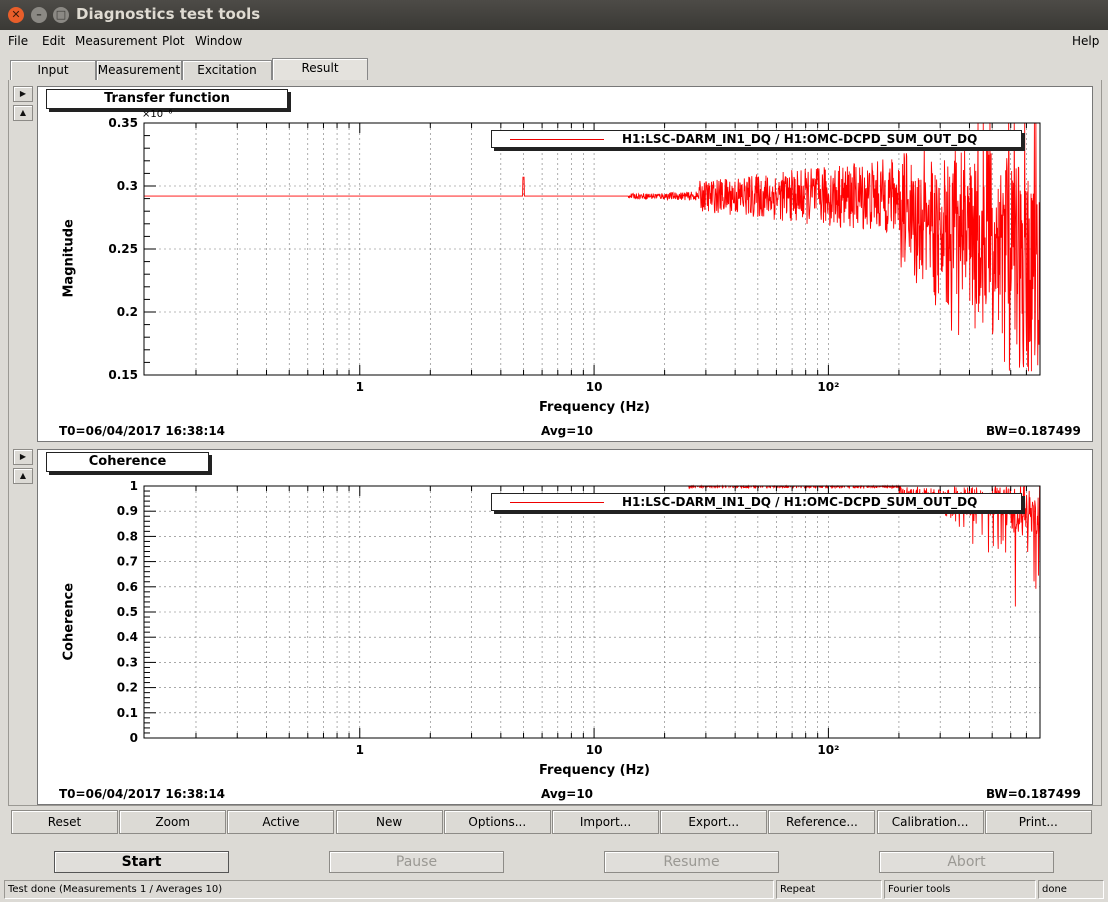  I want to click on menu-measurement: Measurement, so click(116, 41).